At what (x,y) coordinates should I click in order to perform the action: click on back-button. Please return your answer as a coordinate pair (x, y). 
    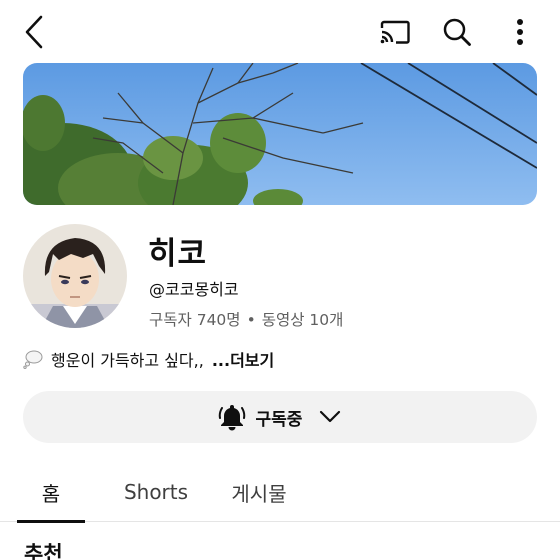
    Looking at the image, I should click on (34, 32).